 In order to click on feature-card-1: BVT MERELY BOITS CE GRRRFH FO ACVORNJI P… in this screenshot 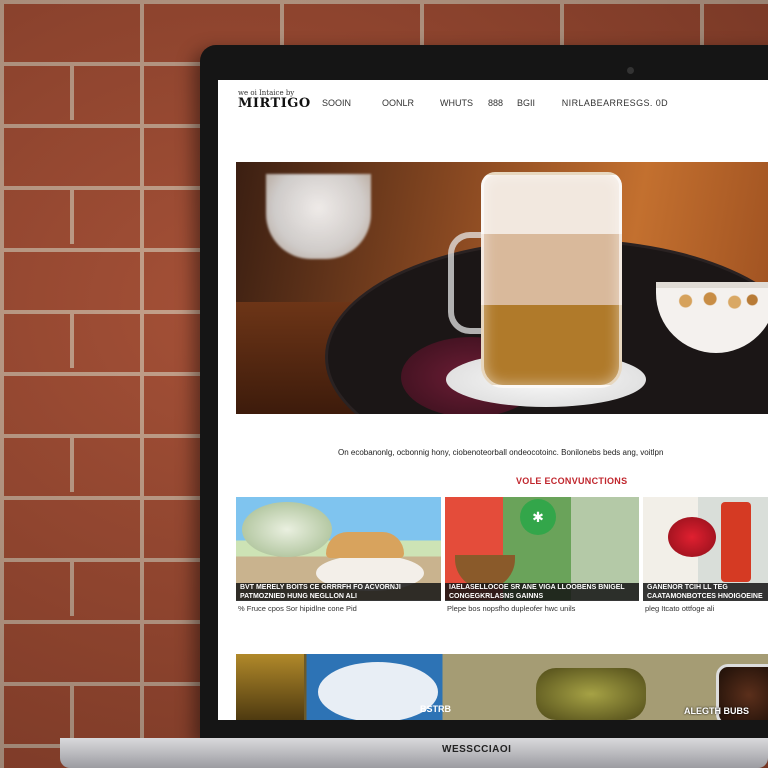, I will do `click(338, 557)`.